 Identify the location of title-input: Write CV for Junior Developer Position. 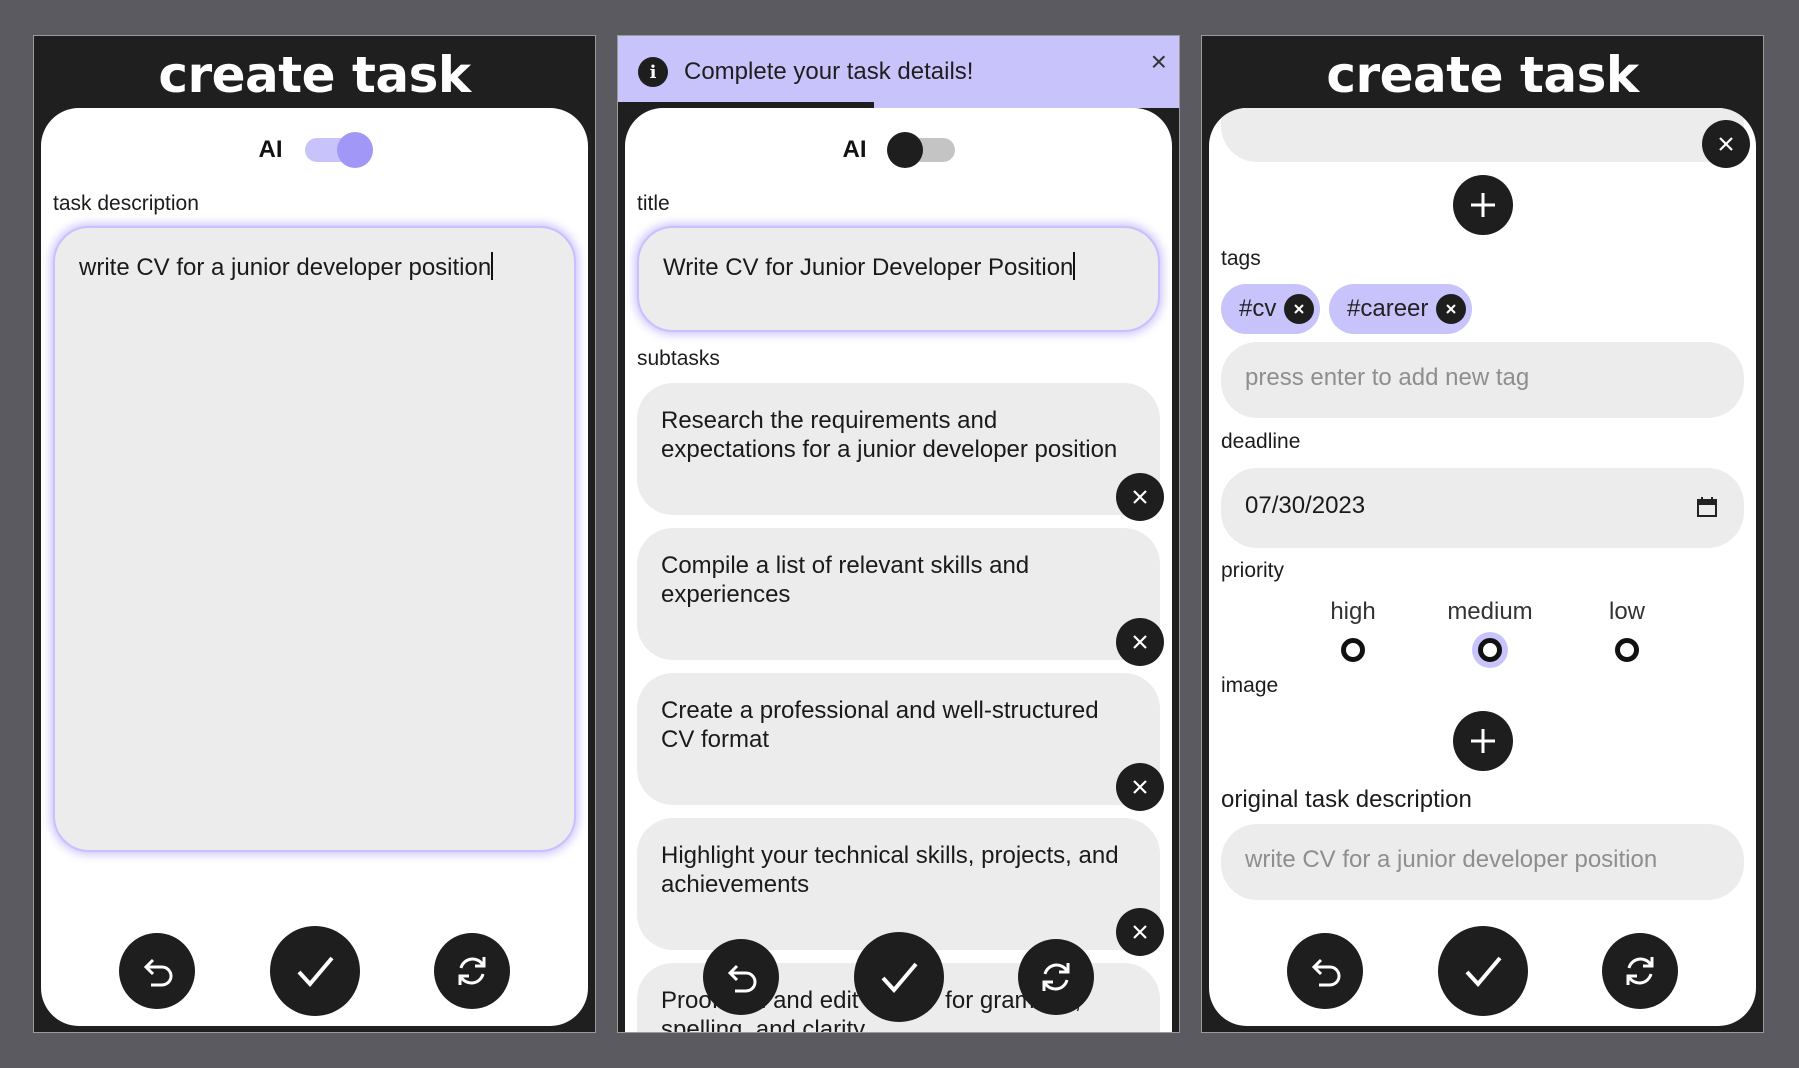
(898, 279).